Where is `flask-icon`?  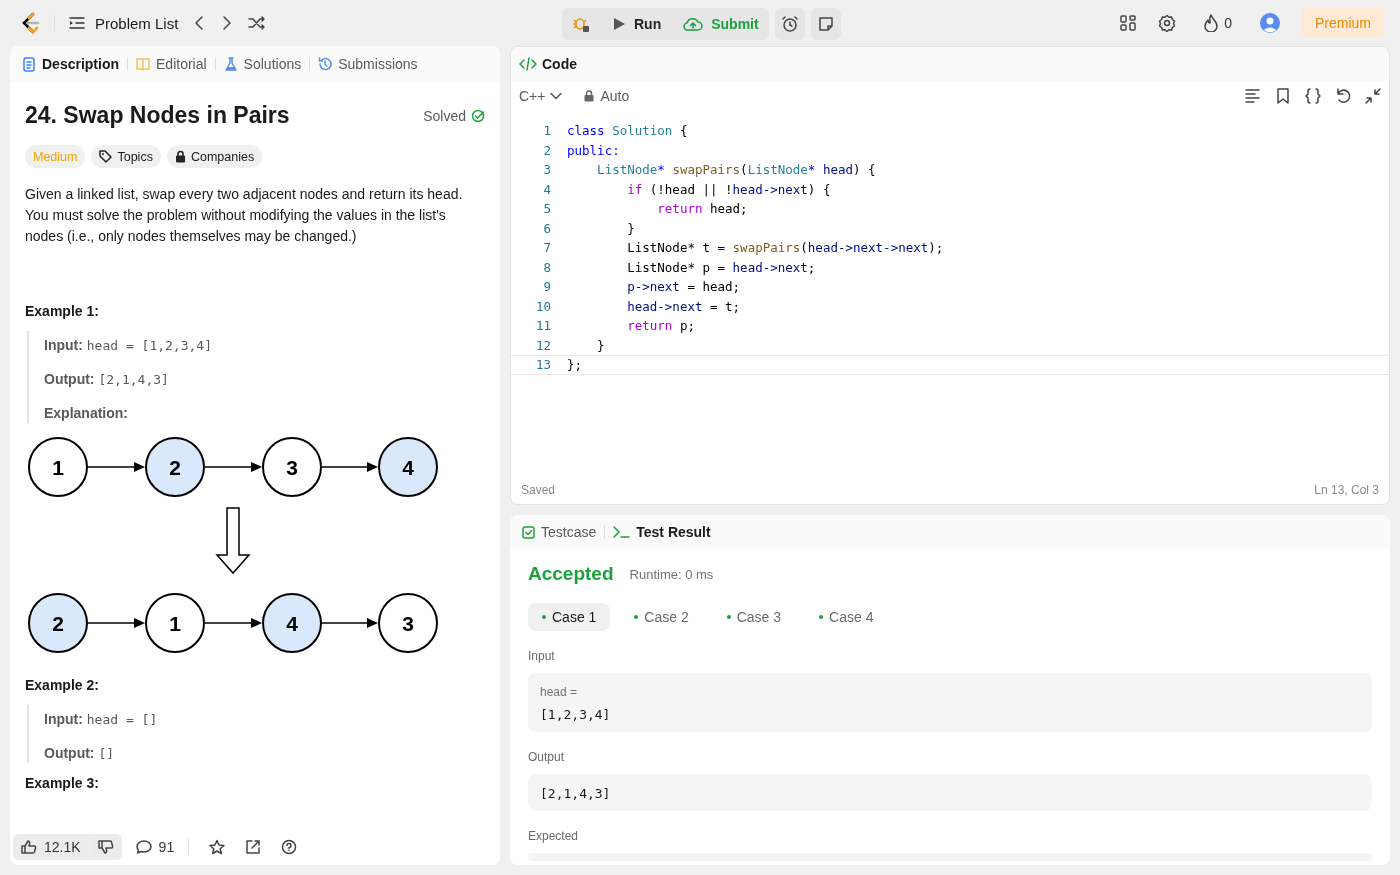
flask-icon is located at coordinates (230, 64).